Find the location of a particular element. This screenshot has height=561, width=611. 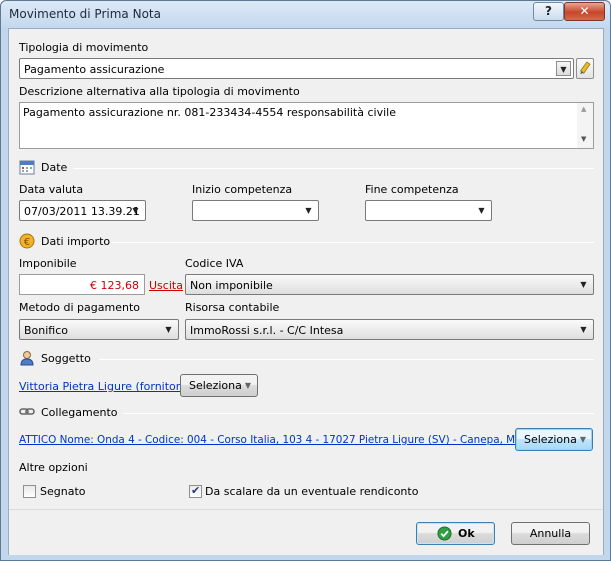

help-button: ? is located at coordinates (548, 11).